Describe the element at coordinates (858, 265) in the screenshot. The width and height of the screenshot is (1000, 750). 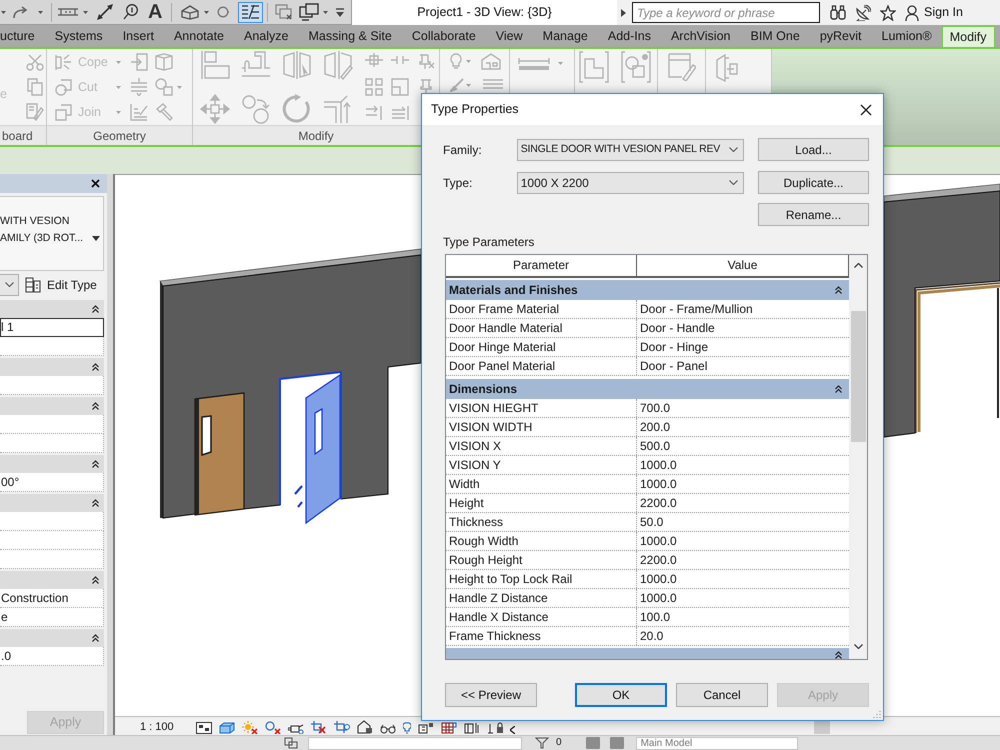
I see `scroll-up-icon` at that location.